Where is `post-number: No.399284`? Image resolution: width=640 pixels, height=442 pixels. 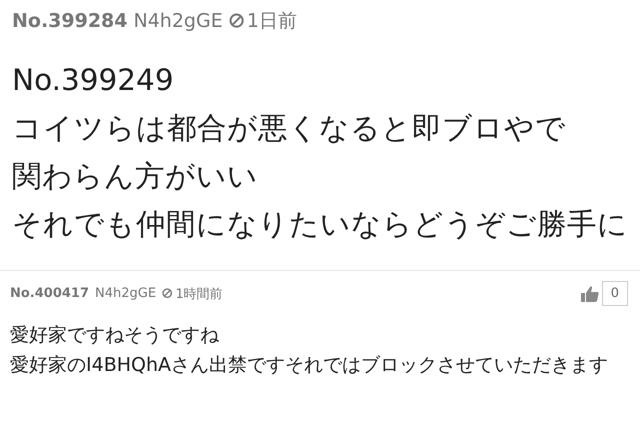
post-number: No.399284 is located at coordinates (70, 21).